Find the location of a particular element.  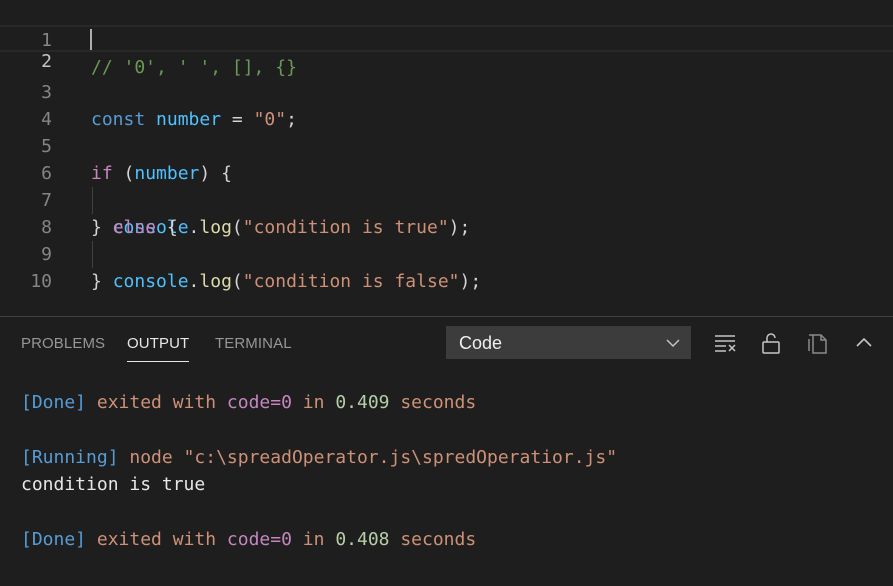

plain-token: . is located at coordinates (194, 281).